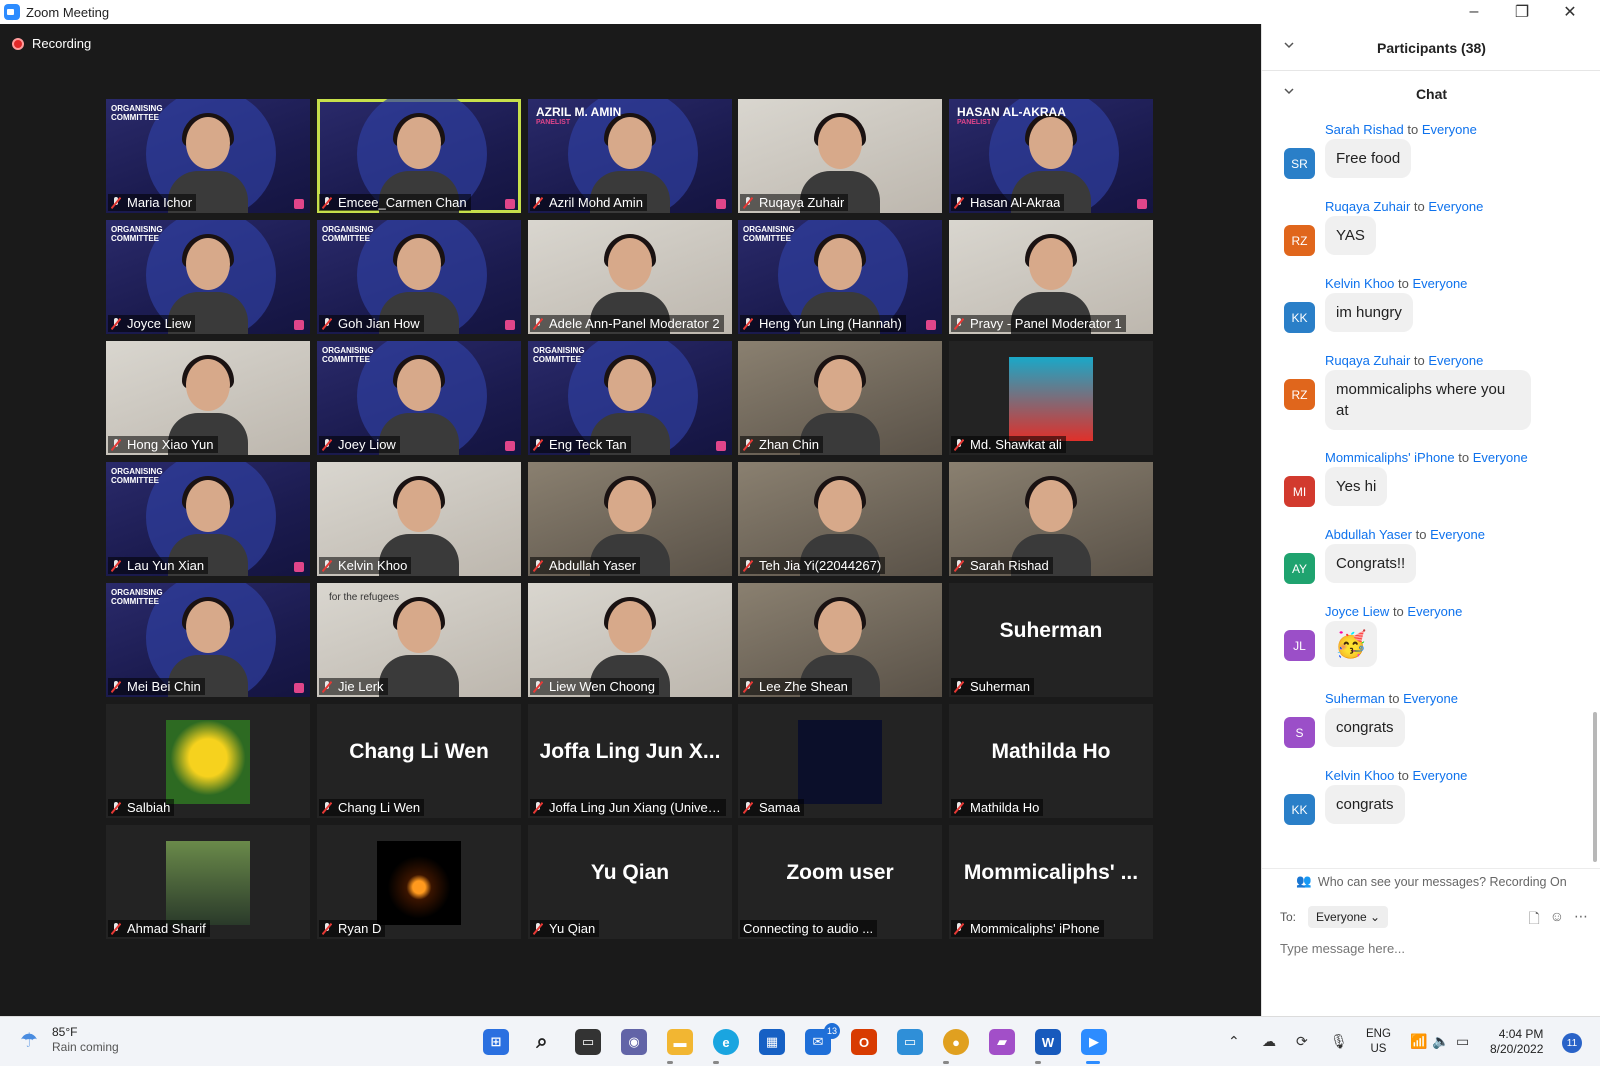 Image resolution: width=1600 pixels, height=1066 pixels. What do you see at coordinates (680, 1042) in the screenshot?
I see `file-explorer-icon: ▬` at bounding box center [680, 1042].